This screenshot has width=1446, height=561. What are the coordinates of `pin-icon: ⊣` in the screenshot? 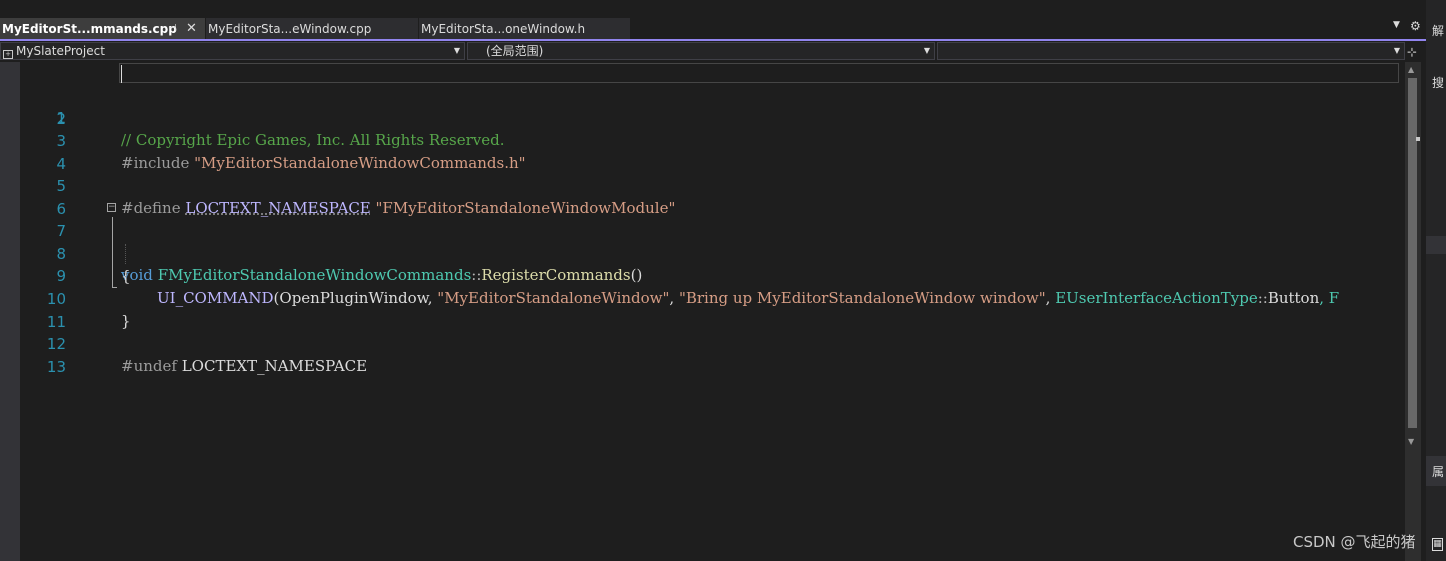 It's located at (172, 29).